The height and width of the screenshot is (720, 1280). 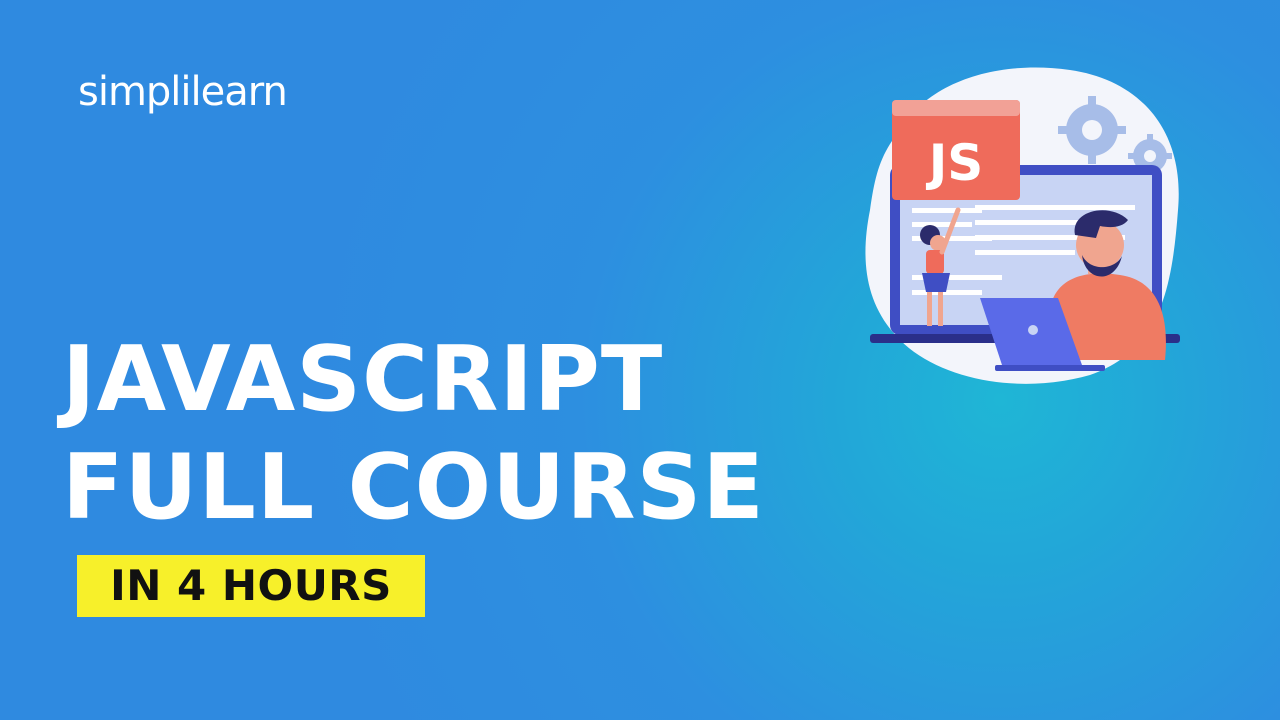 I want to click on js-card: JS, so click(x=956, y=150).